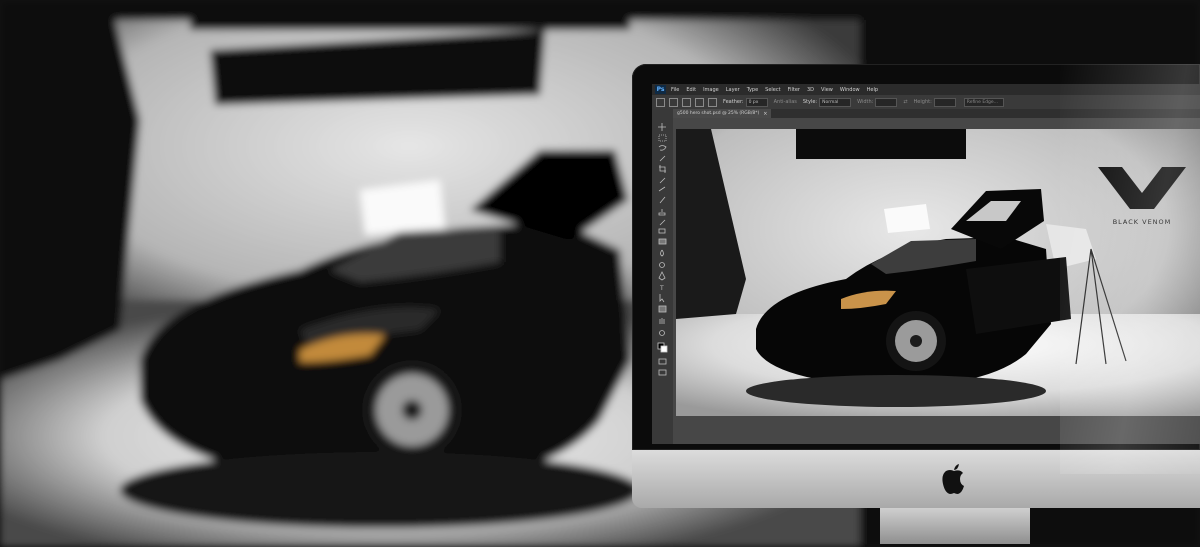 The height and width of the screenshot is (547, 1200). Describe the element at coordinates (662, 361) in the screenshot. I see `quick-mask-icon` at that location.